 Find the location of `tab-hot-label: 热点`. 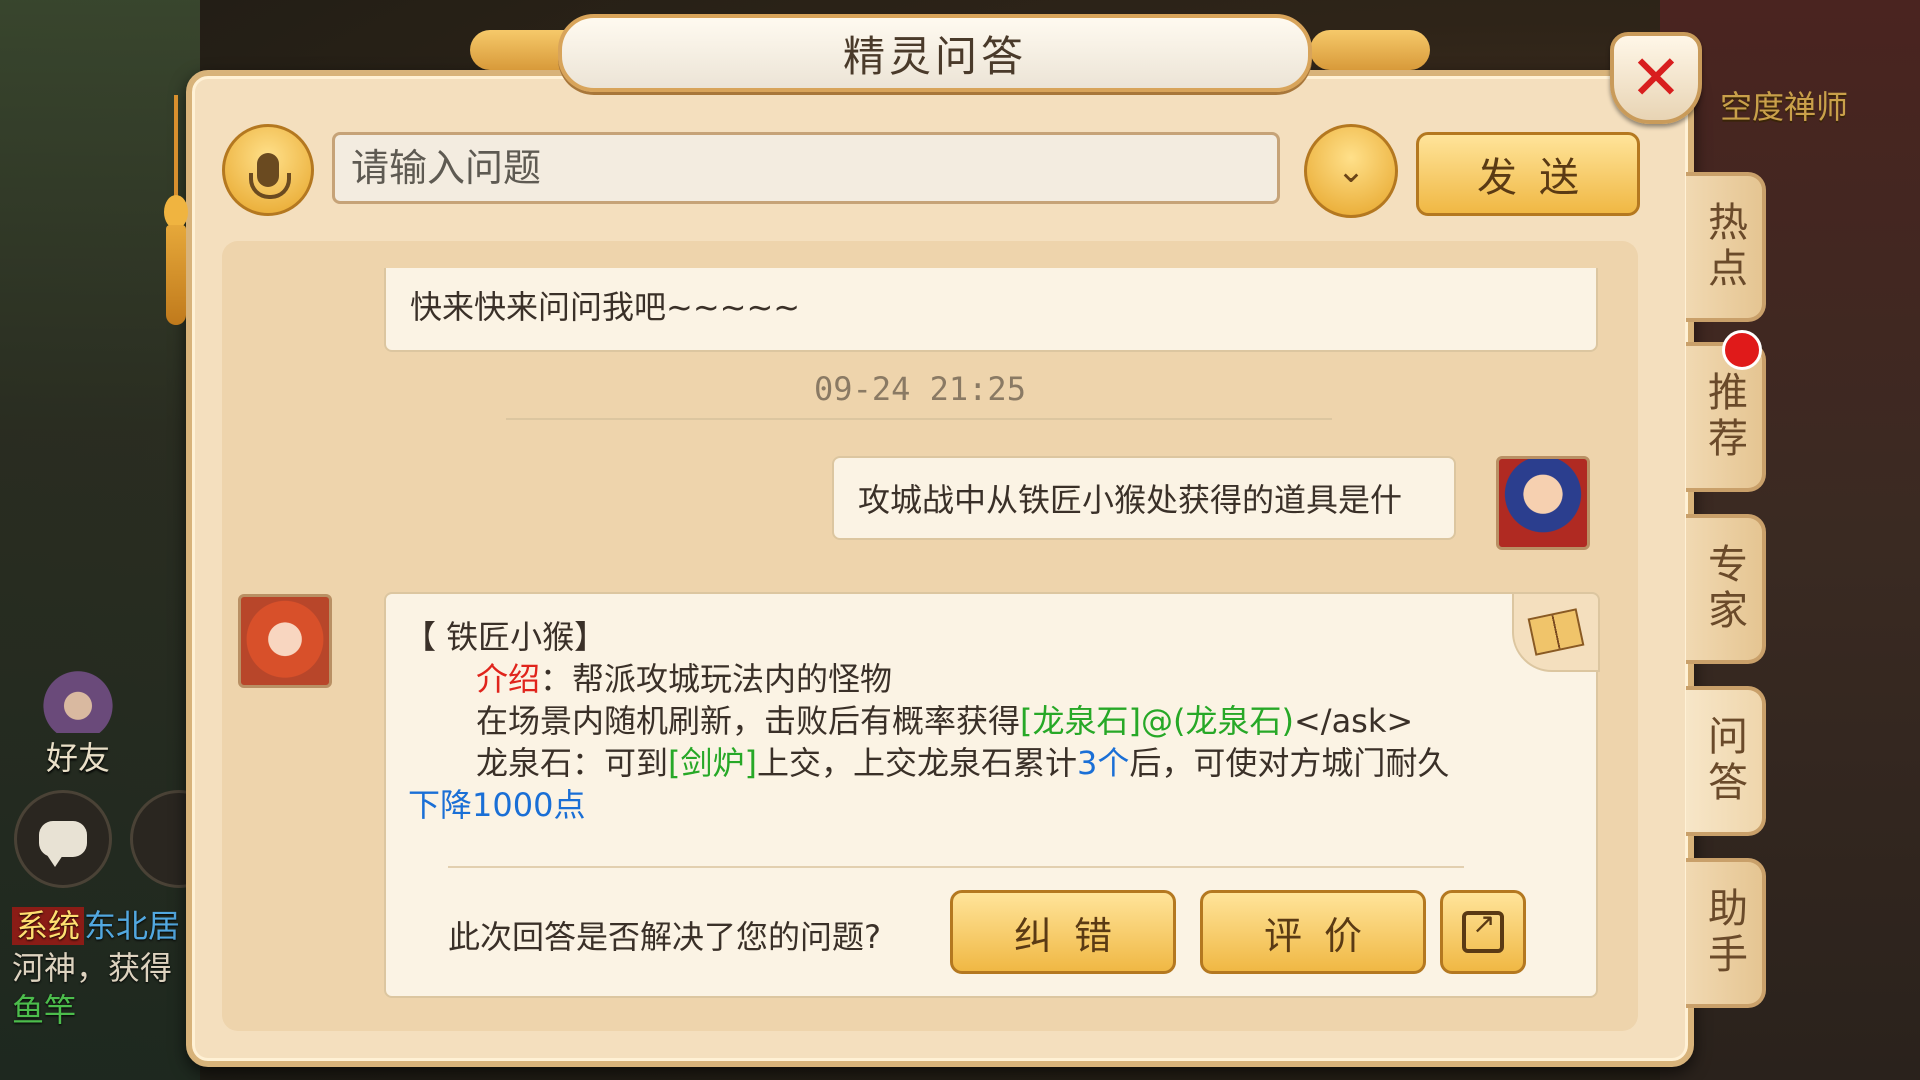

tab-hot-label: 热点 is located at coordinates (1724, 247).